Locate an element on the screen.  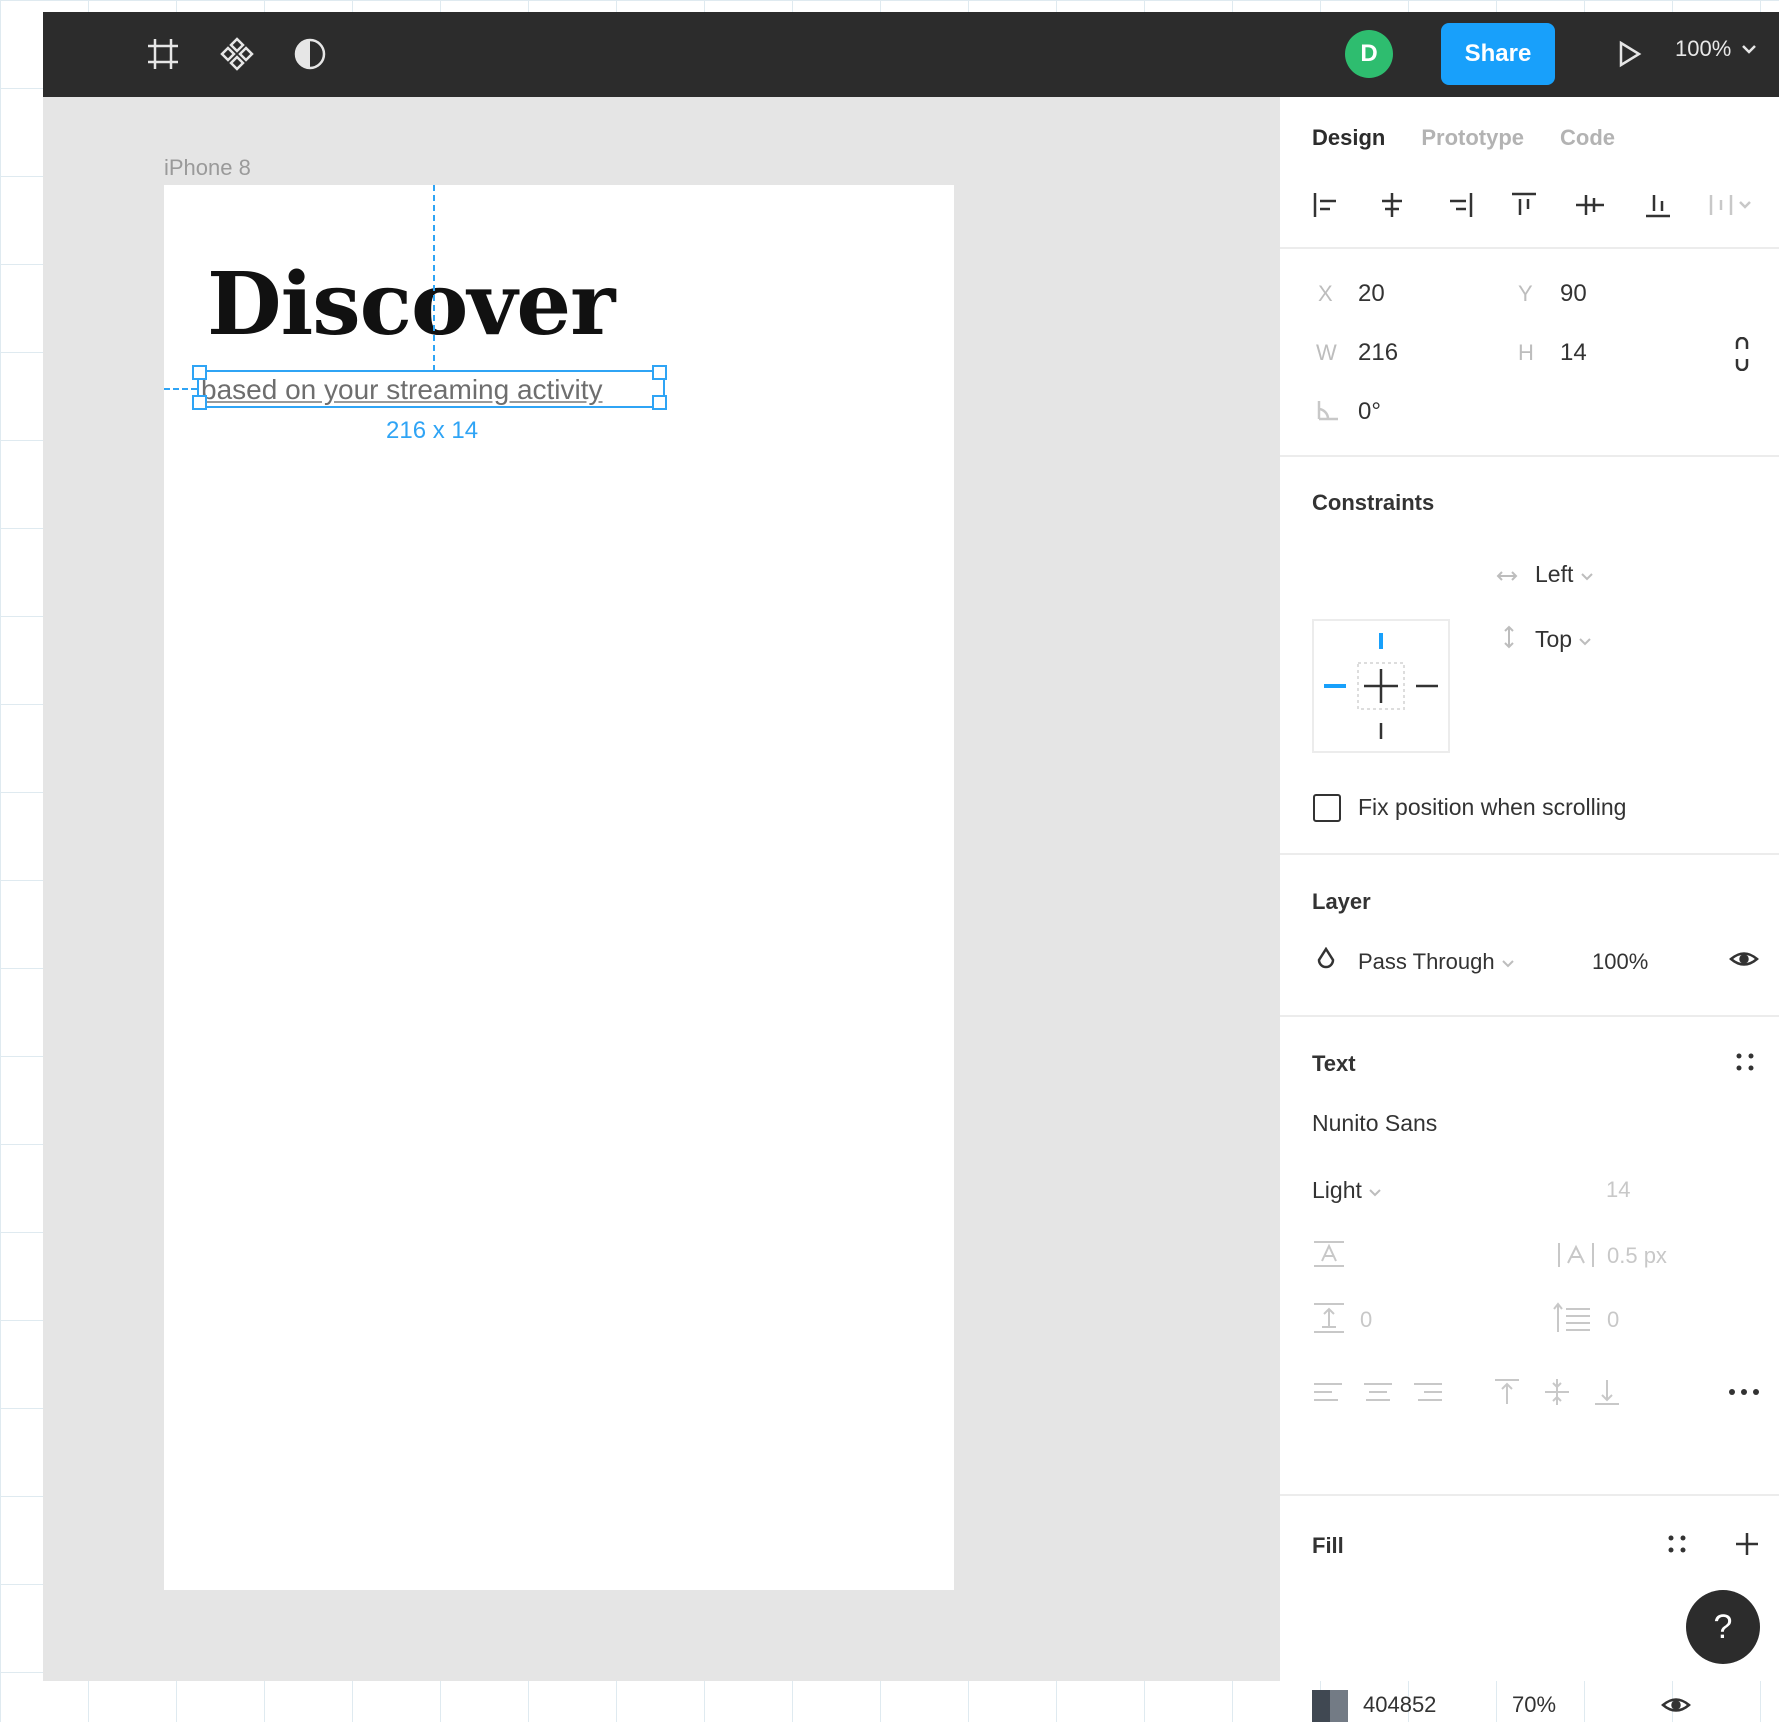
rotation-icon is located at coordinates (1327, 411).